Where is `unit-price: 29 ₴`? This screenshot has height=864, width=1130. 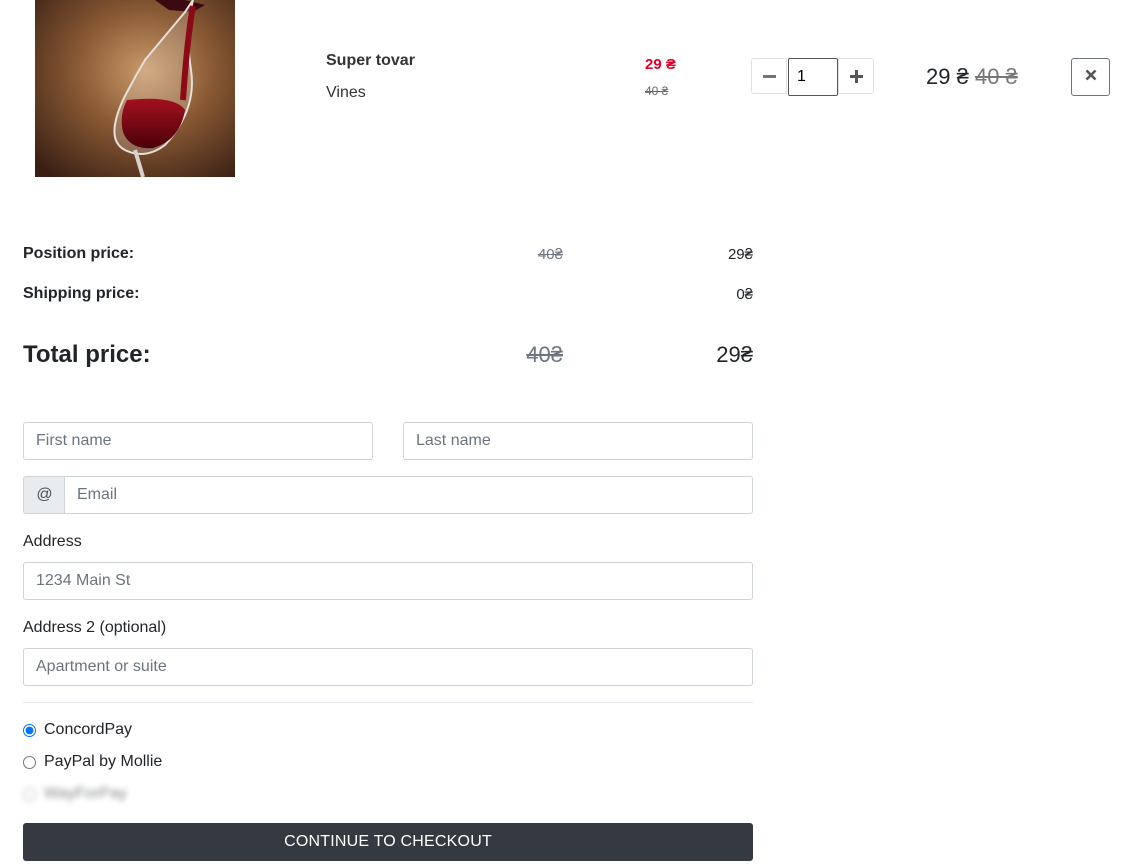
unit-price: 29 ₴ is located at coordinates (660, 64).